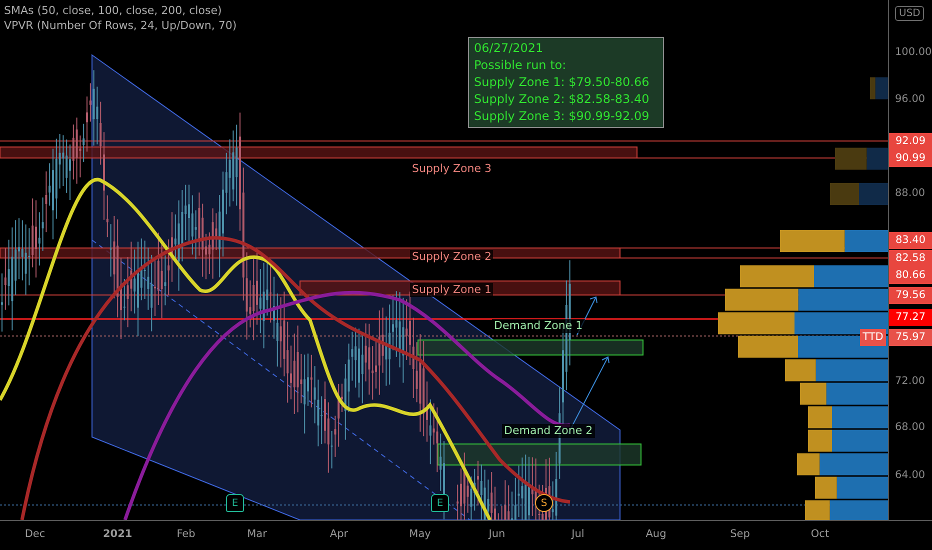 Image resolution: width=932 pixels, height=550 pixels. What do you see at coordinates (452, 169) in the screenshot?
I see `zone-label: Supply Zone 3` at bounding box center [452, 169].